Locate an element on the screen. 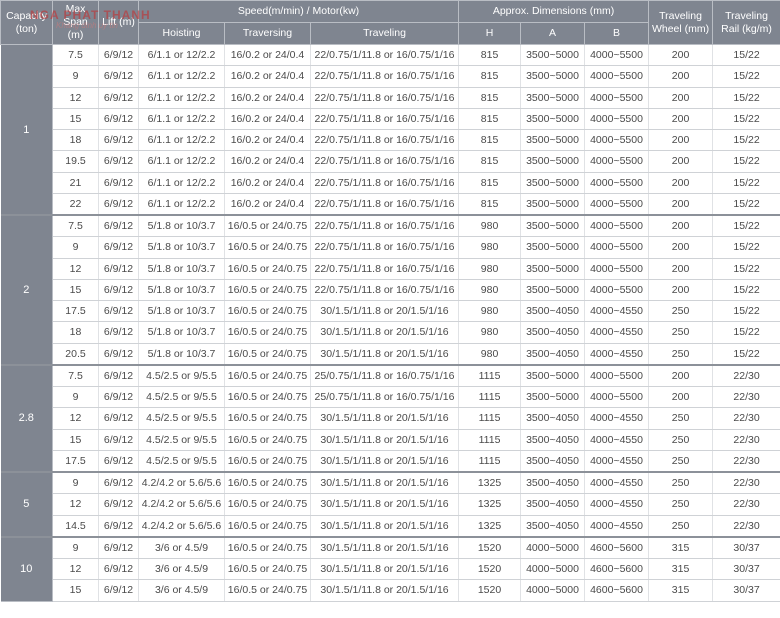  header-traveling-wheel: Traveling Wheel (mm) is located at coordinates (681, 22).